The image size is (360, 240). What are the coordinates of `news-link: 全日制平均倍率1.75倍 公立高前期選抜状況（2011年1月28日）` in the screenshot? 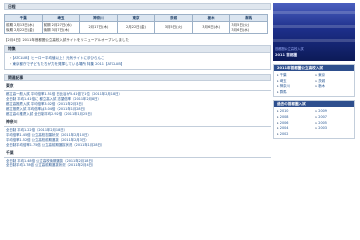 It's located at (138, 145).